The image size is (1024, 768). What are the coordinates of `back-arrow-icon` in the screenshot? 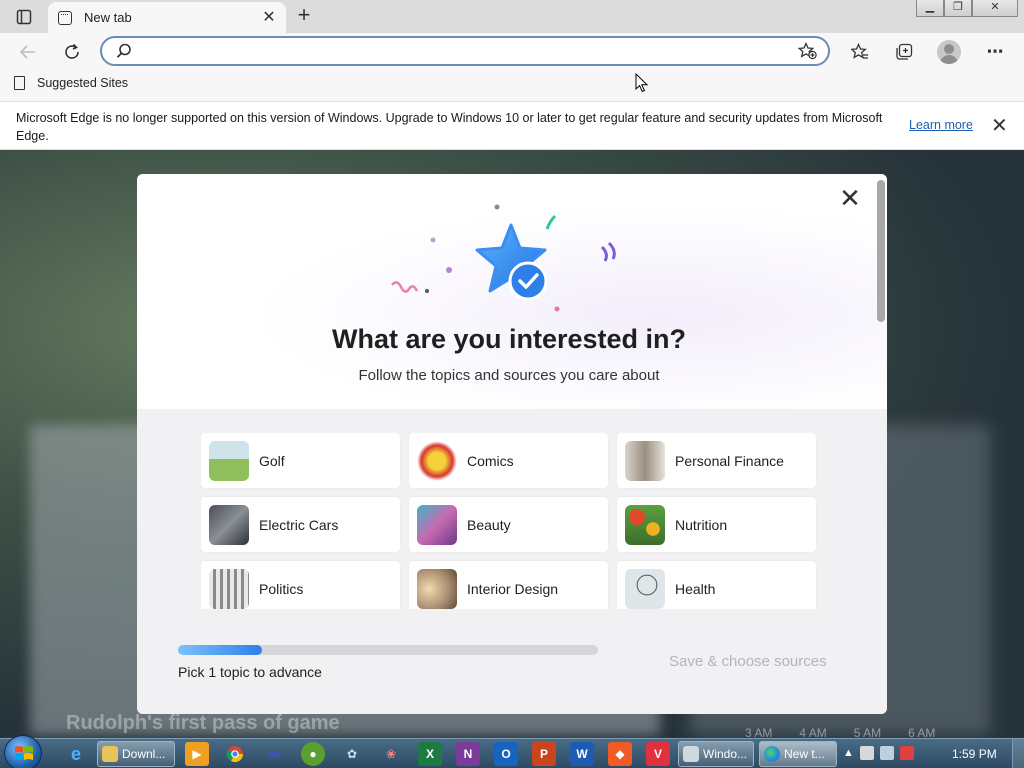 It's located at (27, 52).